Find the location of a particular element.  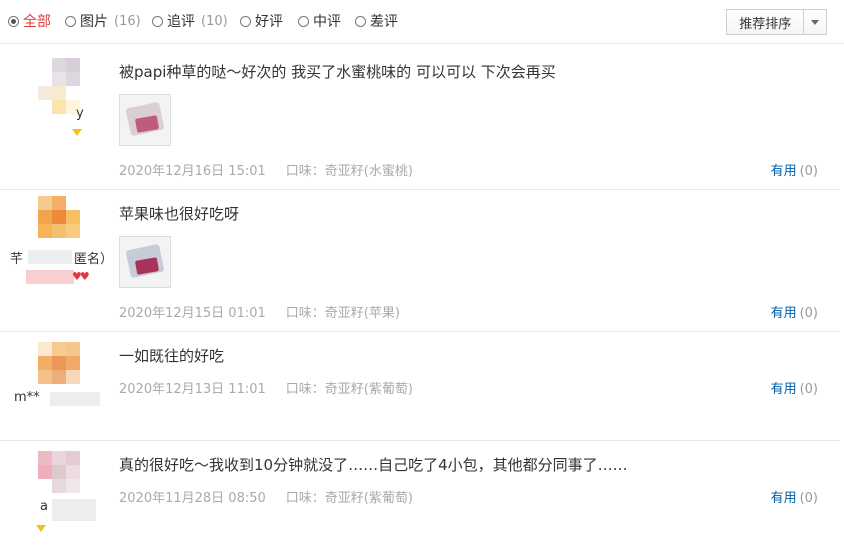

review-meta: 2020年12月16日 15:01 口味：奇亚籽(水蜜桃) is located at coordinates (266, 169).